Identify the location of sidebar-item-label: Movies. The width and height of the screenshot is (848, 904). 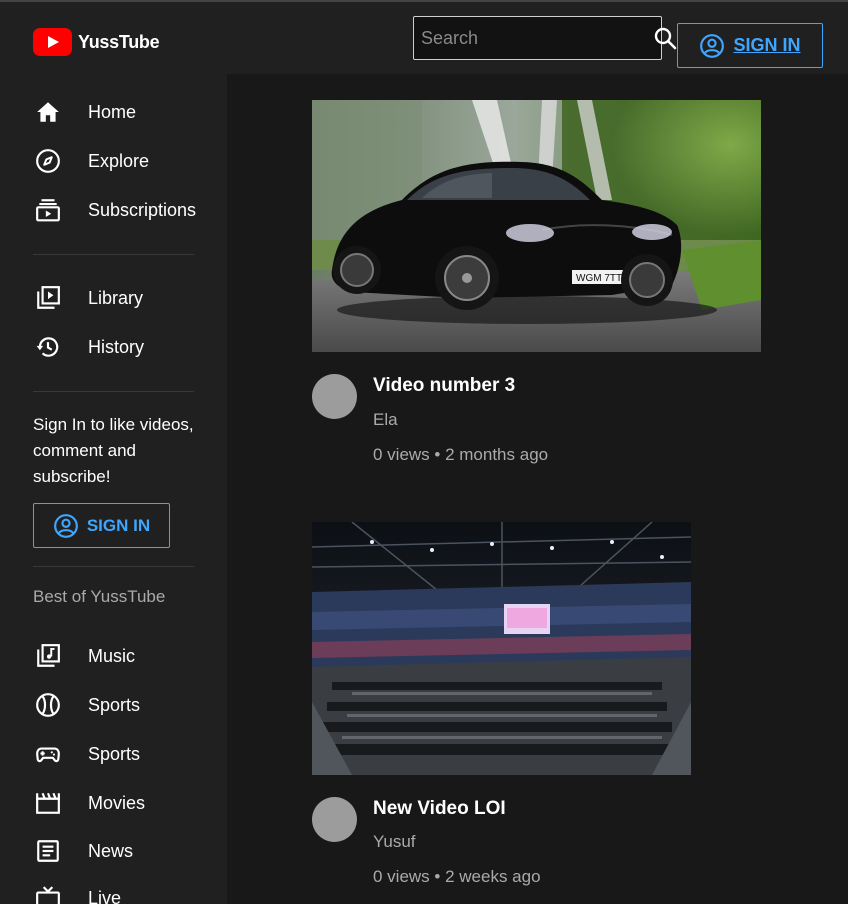
(117, 802).